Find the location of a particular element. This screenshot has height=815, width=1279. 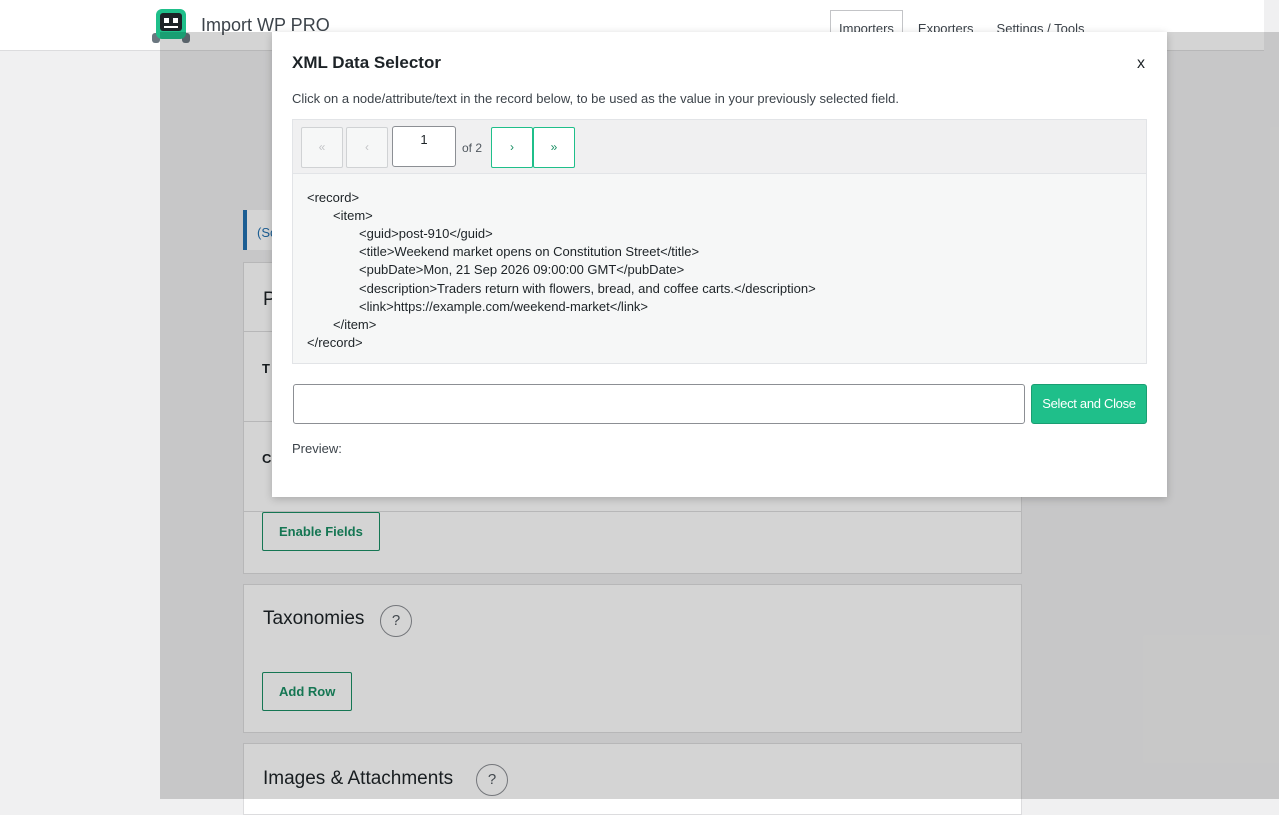

prev-page-button: ‹ is located at coordinates (367, 147).